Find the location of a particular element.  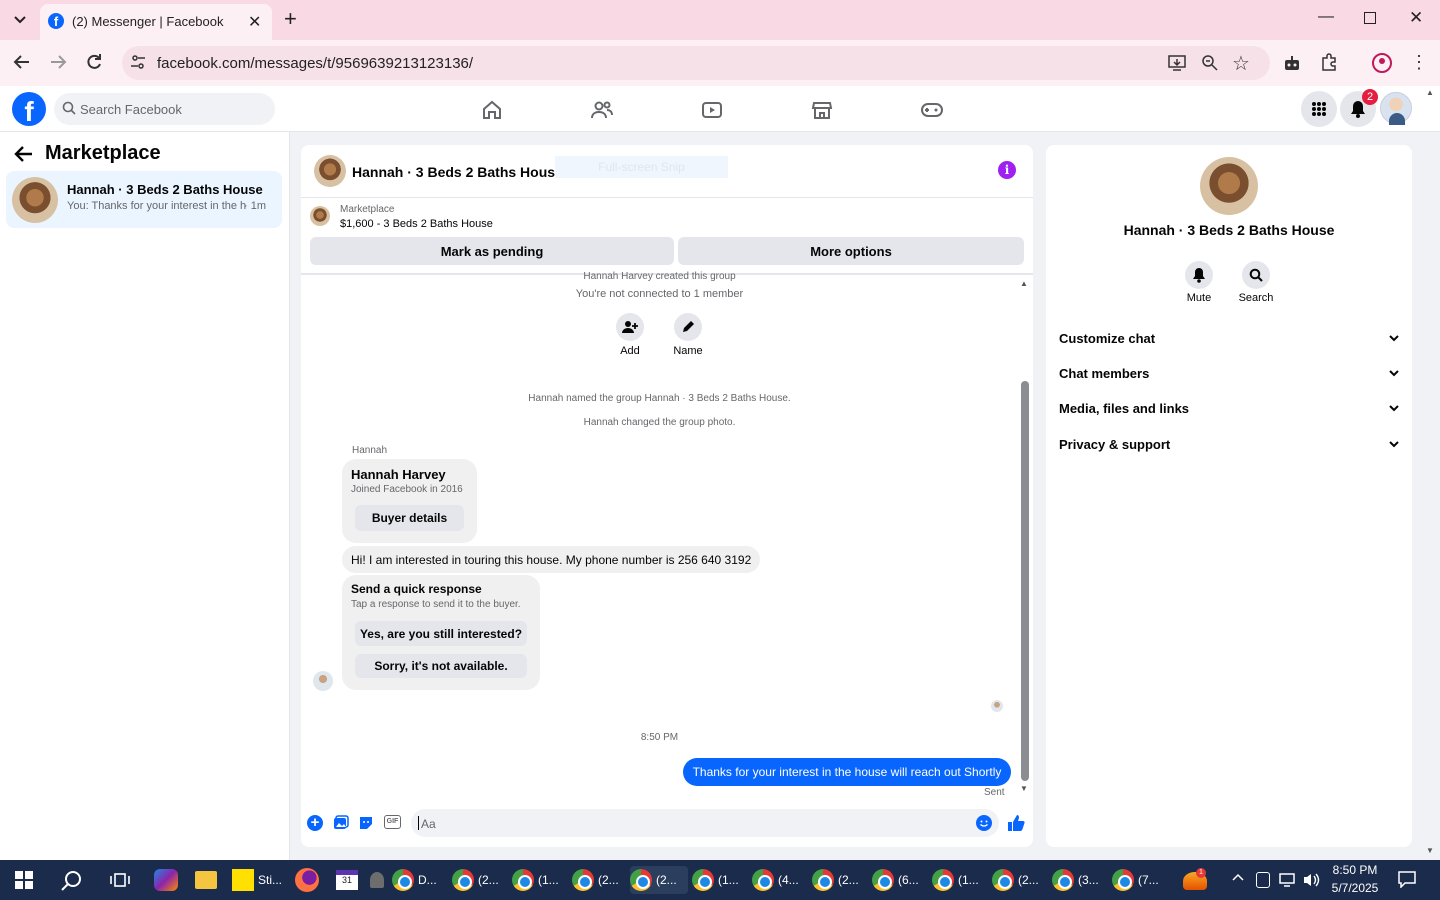

notification-center-icon is located at coordinates (1407, 879).